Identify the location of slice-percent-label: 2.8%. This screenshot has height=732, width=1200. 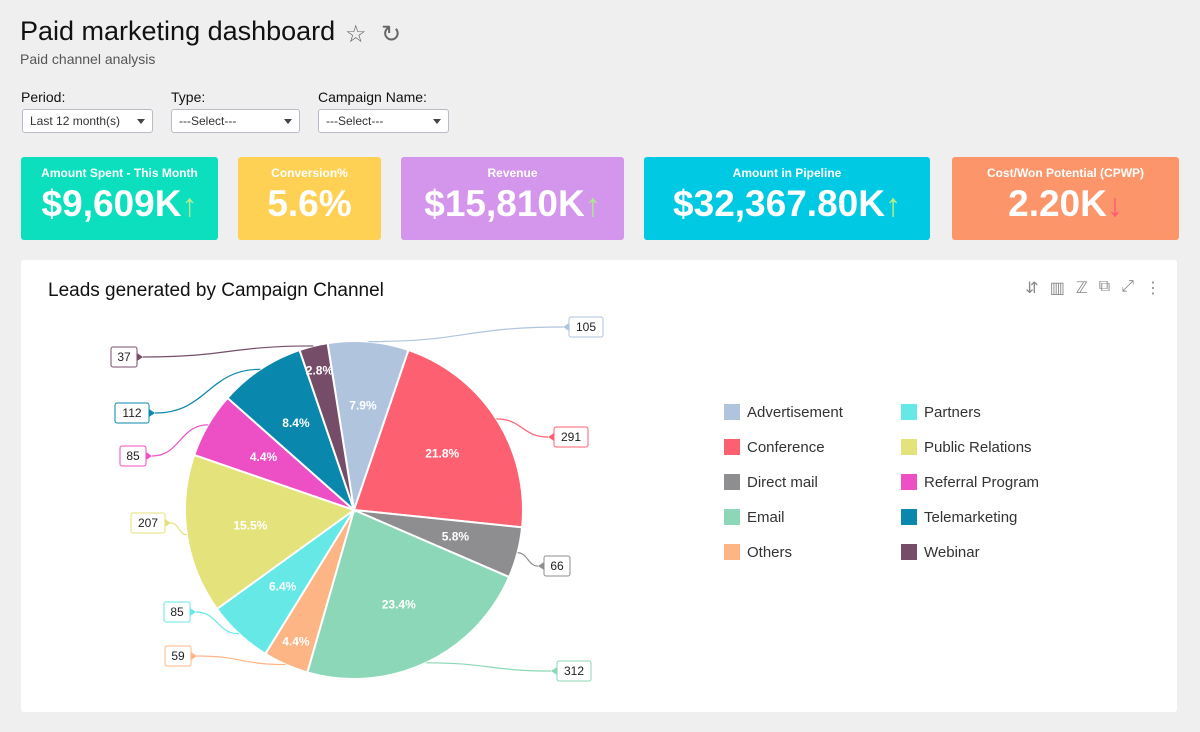
(320, 371).